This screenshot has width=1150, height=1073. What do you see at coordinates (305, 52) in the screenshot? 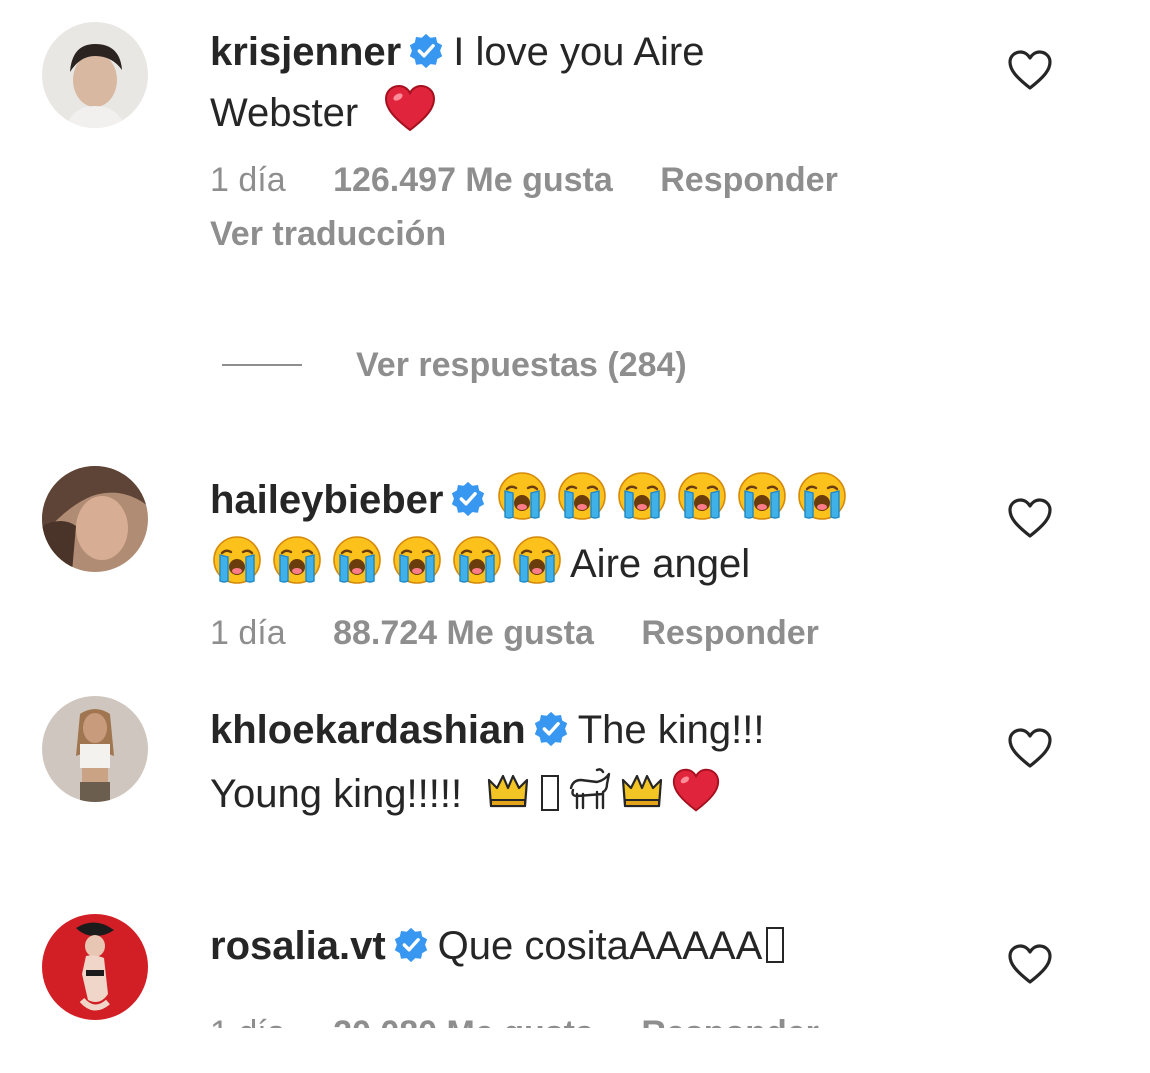
I see `username: krisjenner` at bounding box center [305, 52].